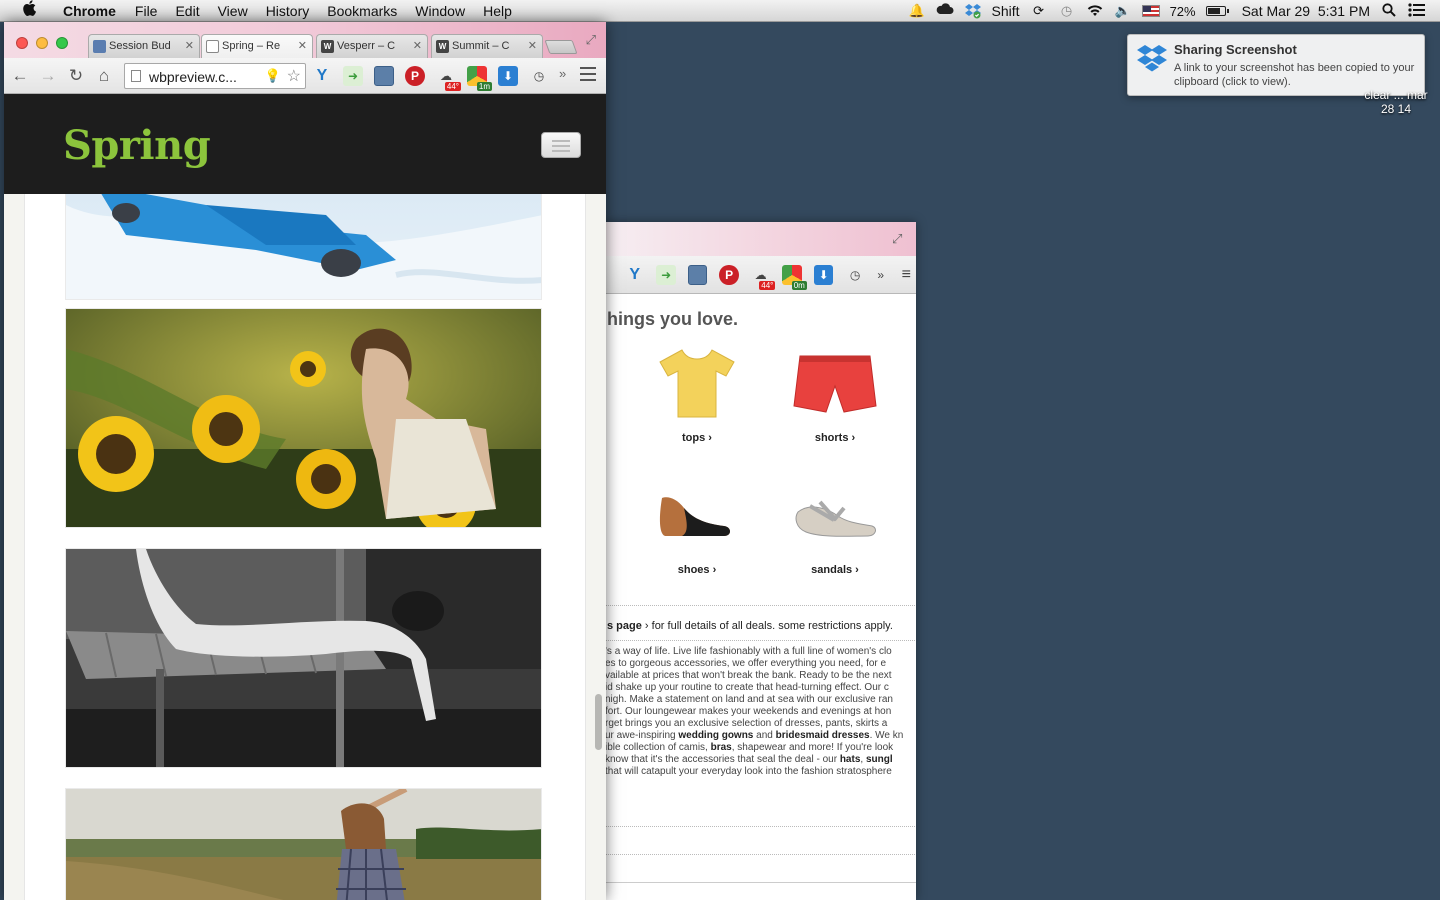  Describe the element at coordinates (835, 570) in the screenshot. I see `product-label-sandals: sandals ›` at that location.